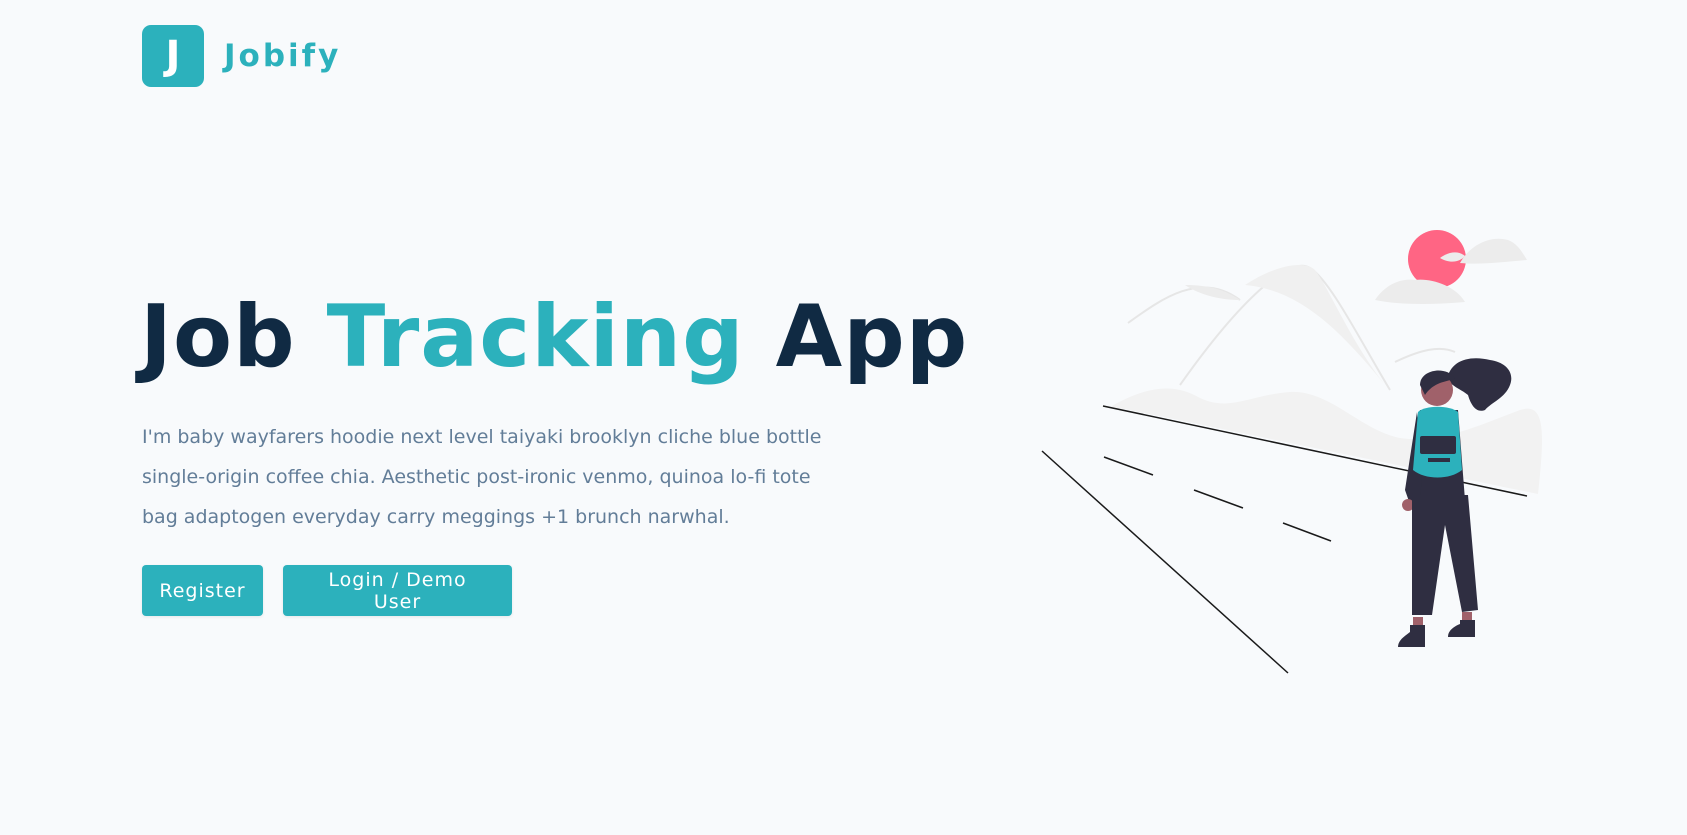  Describe the element at coordinates (1439, 460) in the screenshot. I see `backpack-strap-shape` at that location.